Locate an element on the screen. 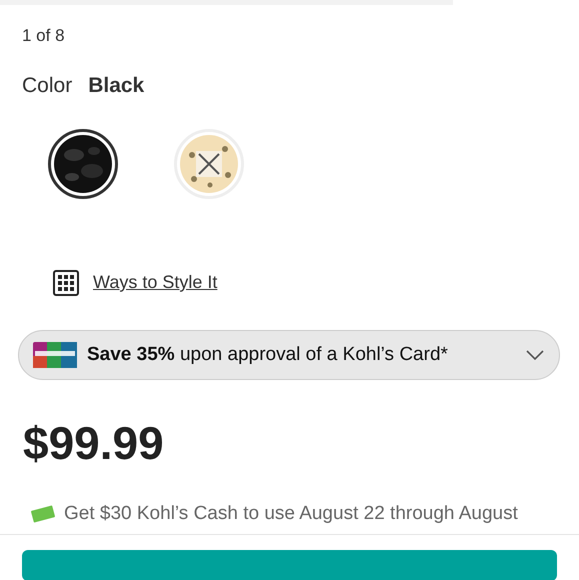 The image size is (579, 580). color-label: Color is located at coordinates (47, 85).